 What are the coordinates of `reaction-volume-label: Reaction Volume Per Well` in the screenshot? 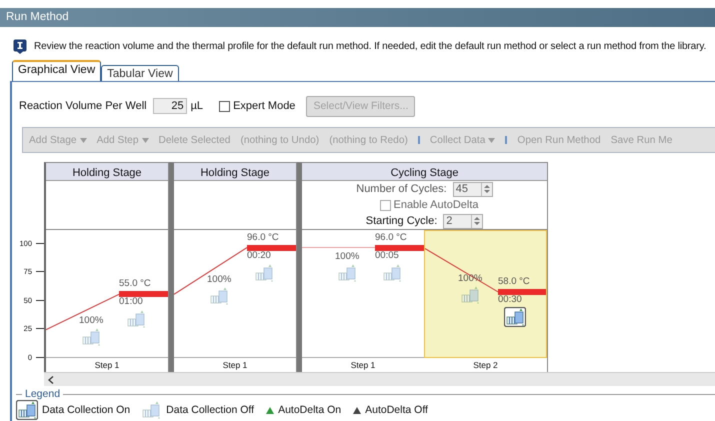 It's located at (83, 106).